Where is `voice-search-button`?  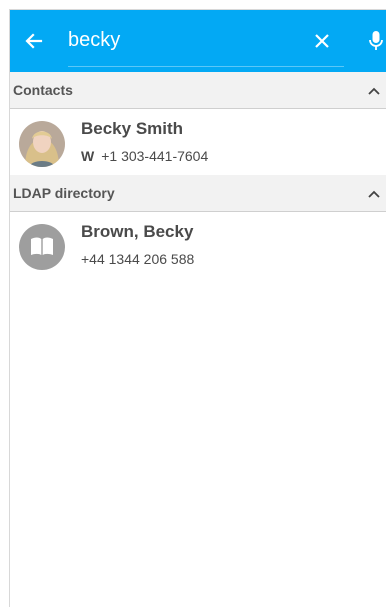 voice-search-button is located at coordinates (374, 41).